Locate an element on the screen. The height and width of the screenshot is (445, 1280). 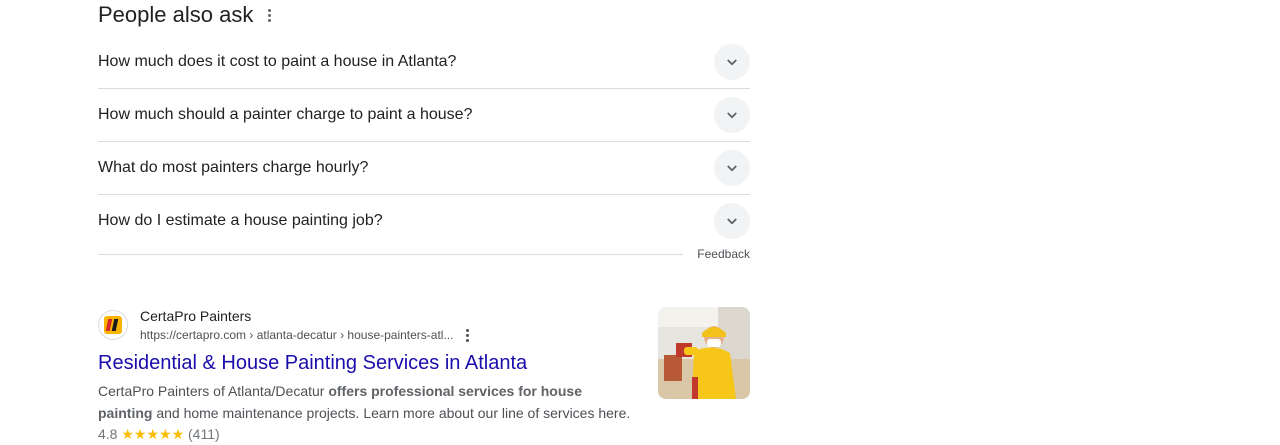
site-favicon is located at coordinates (113, 325).